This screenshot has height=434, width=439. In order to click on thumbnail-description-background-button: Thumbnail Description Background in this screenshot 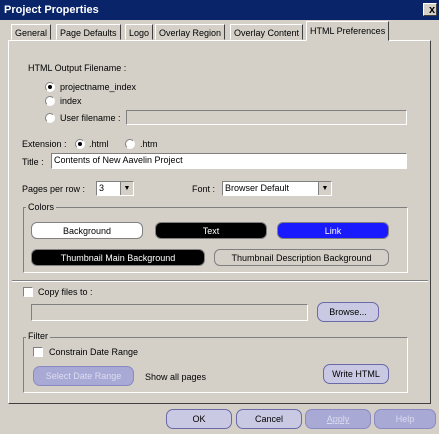, I will do `click(301, 257)`.